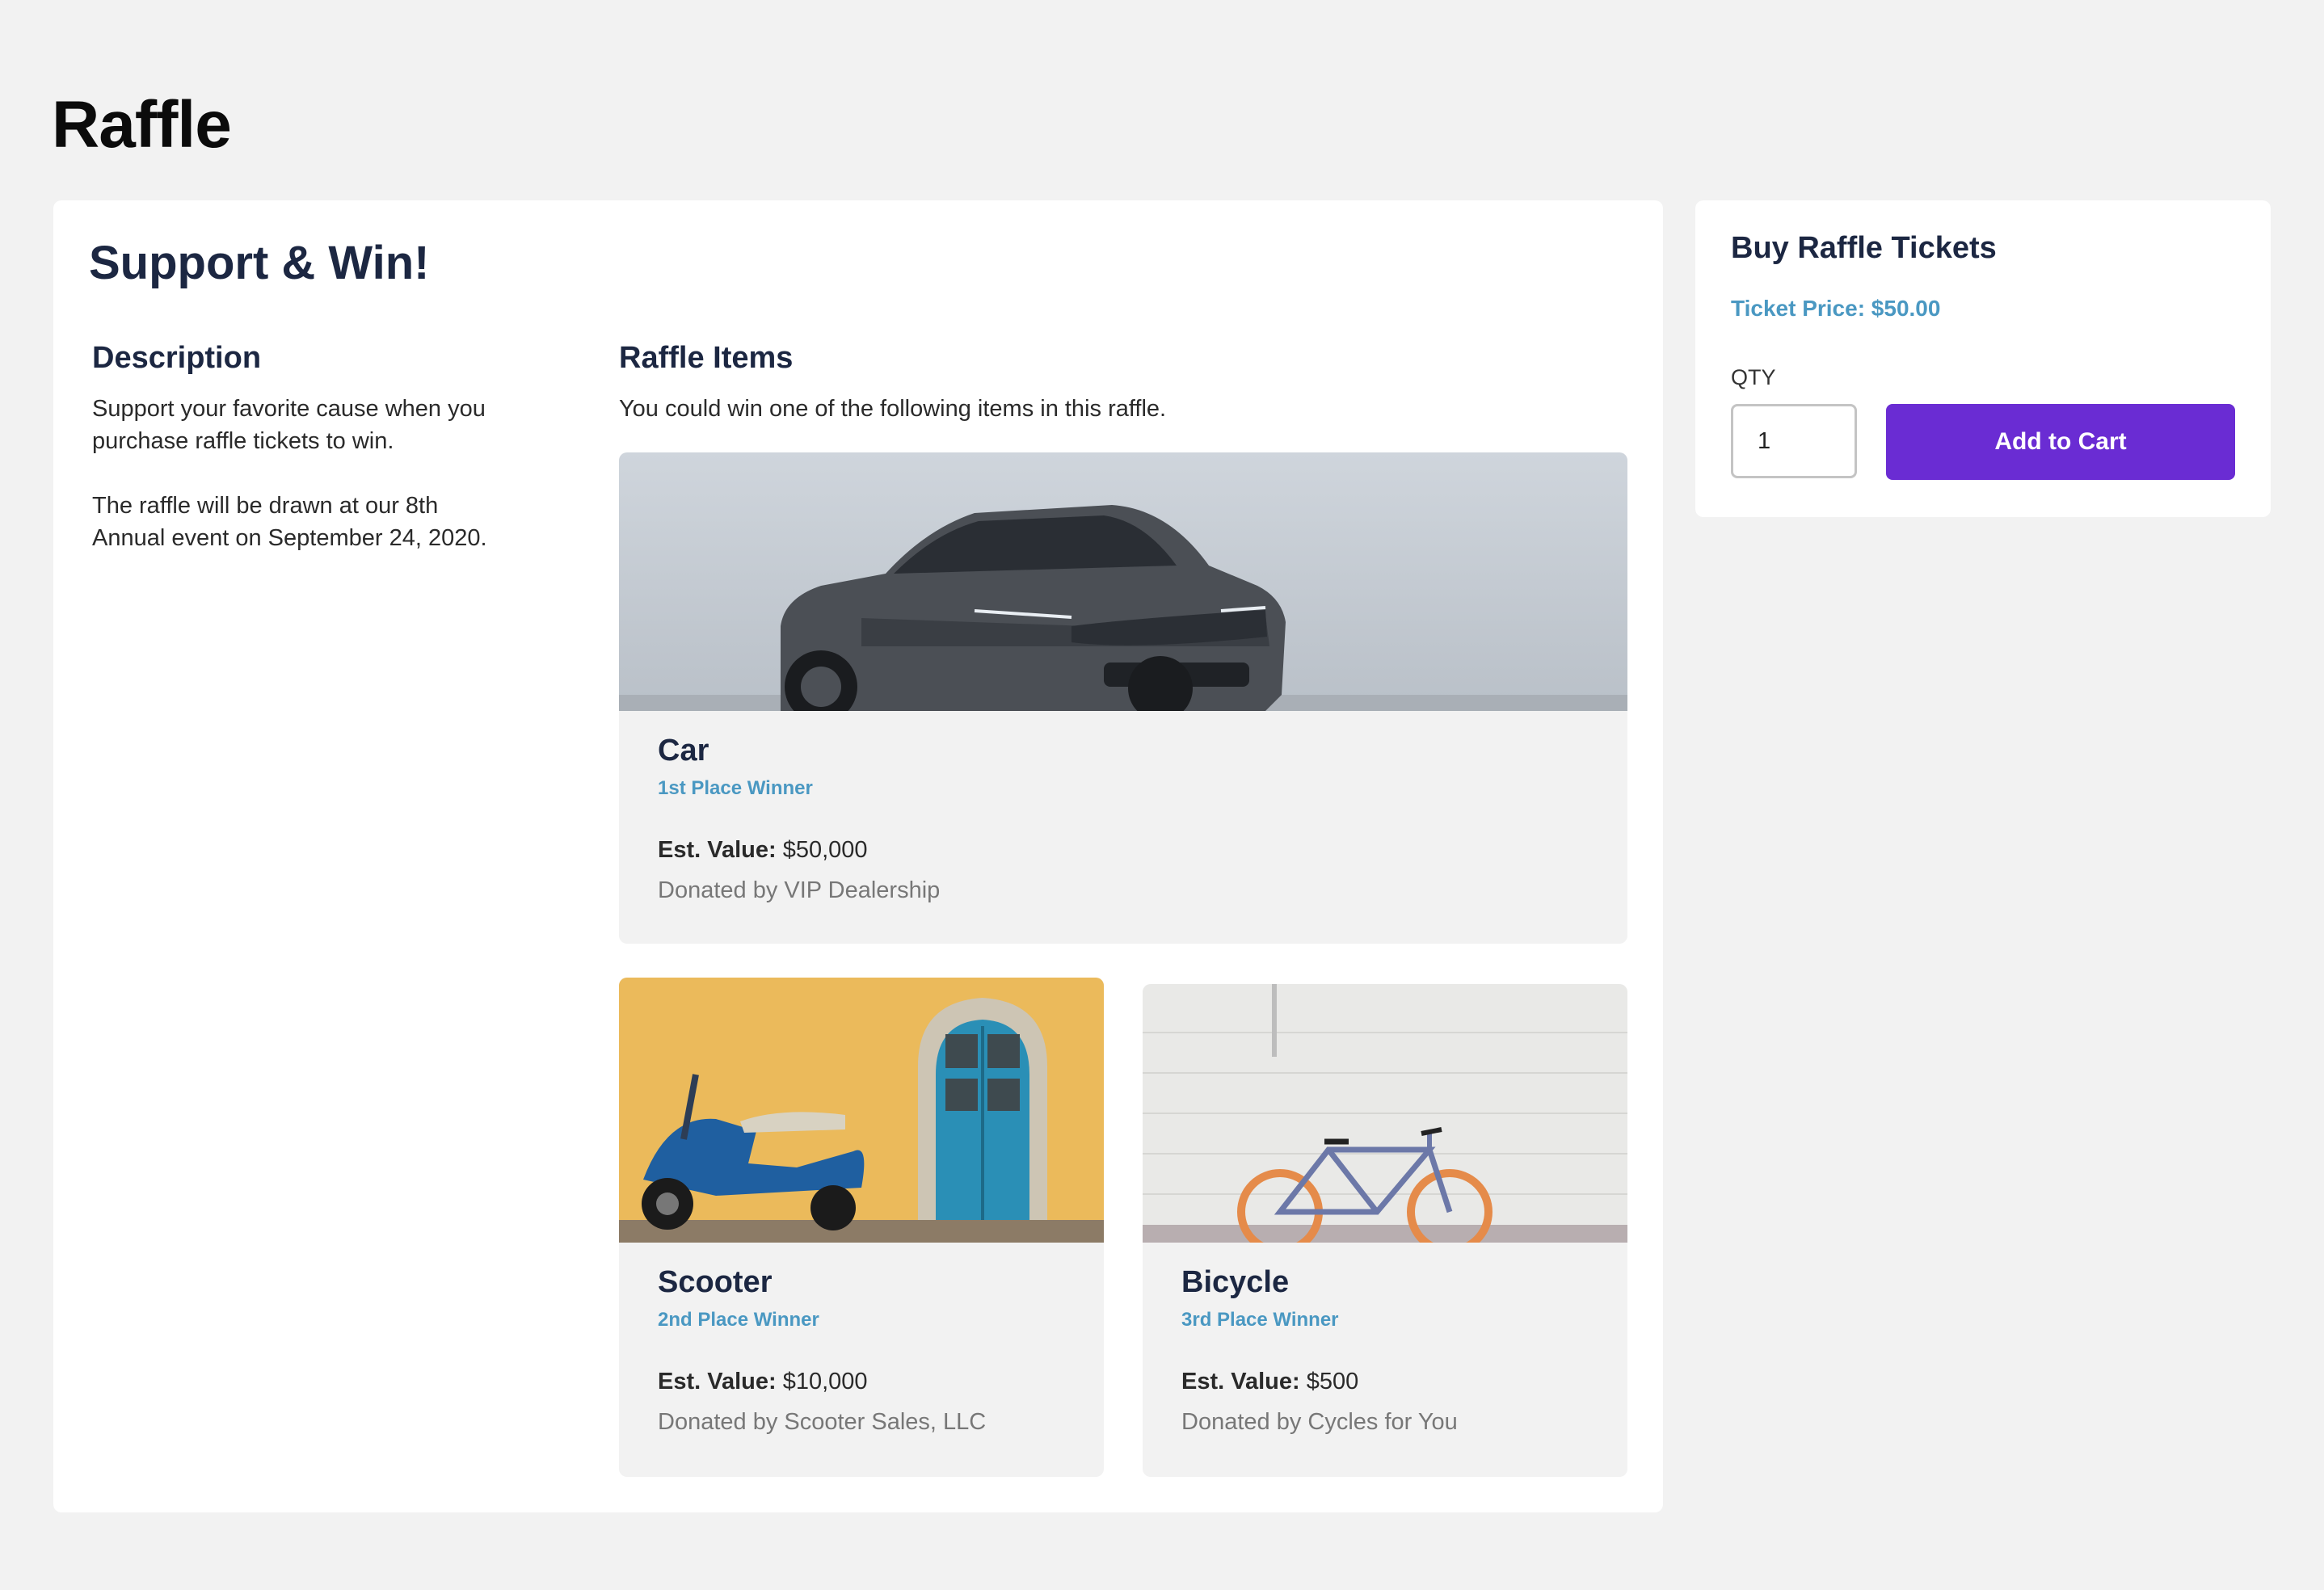 The height and width of the screenshot is (1590, 2324). I want to click on item-value: Est. Value: $10,000, so click(763, 1382).